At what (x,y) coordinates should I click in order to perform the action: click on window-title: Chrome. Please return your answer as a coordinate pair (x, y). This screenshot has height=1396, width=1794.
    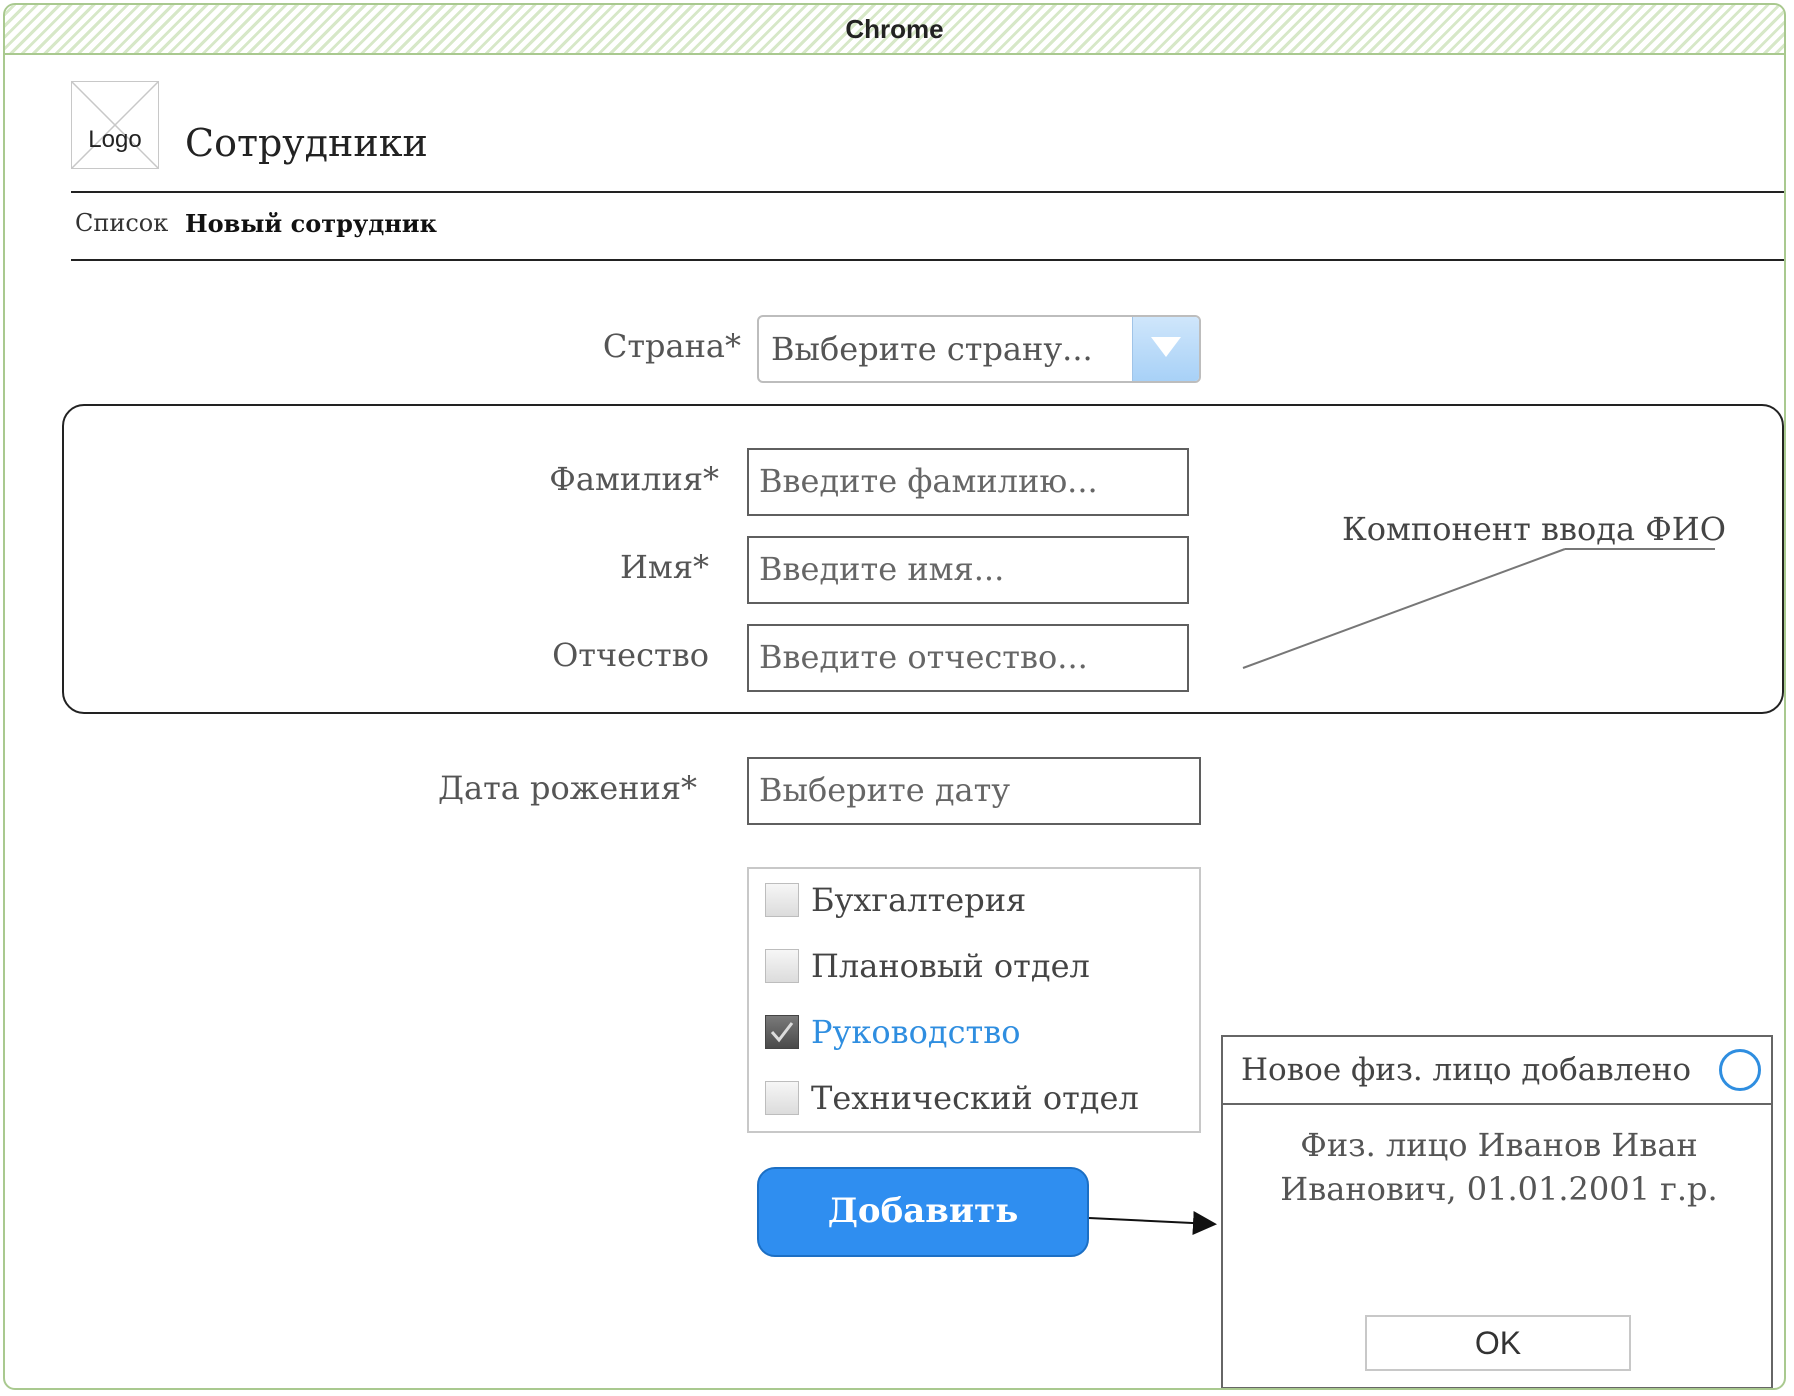
    Looking at the image, I should click on (894, 29).